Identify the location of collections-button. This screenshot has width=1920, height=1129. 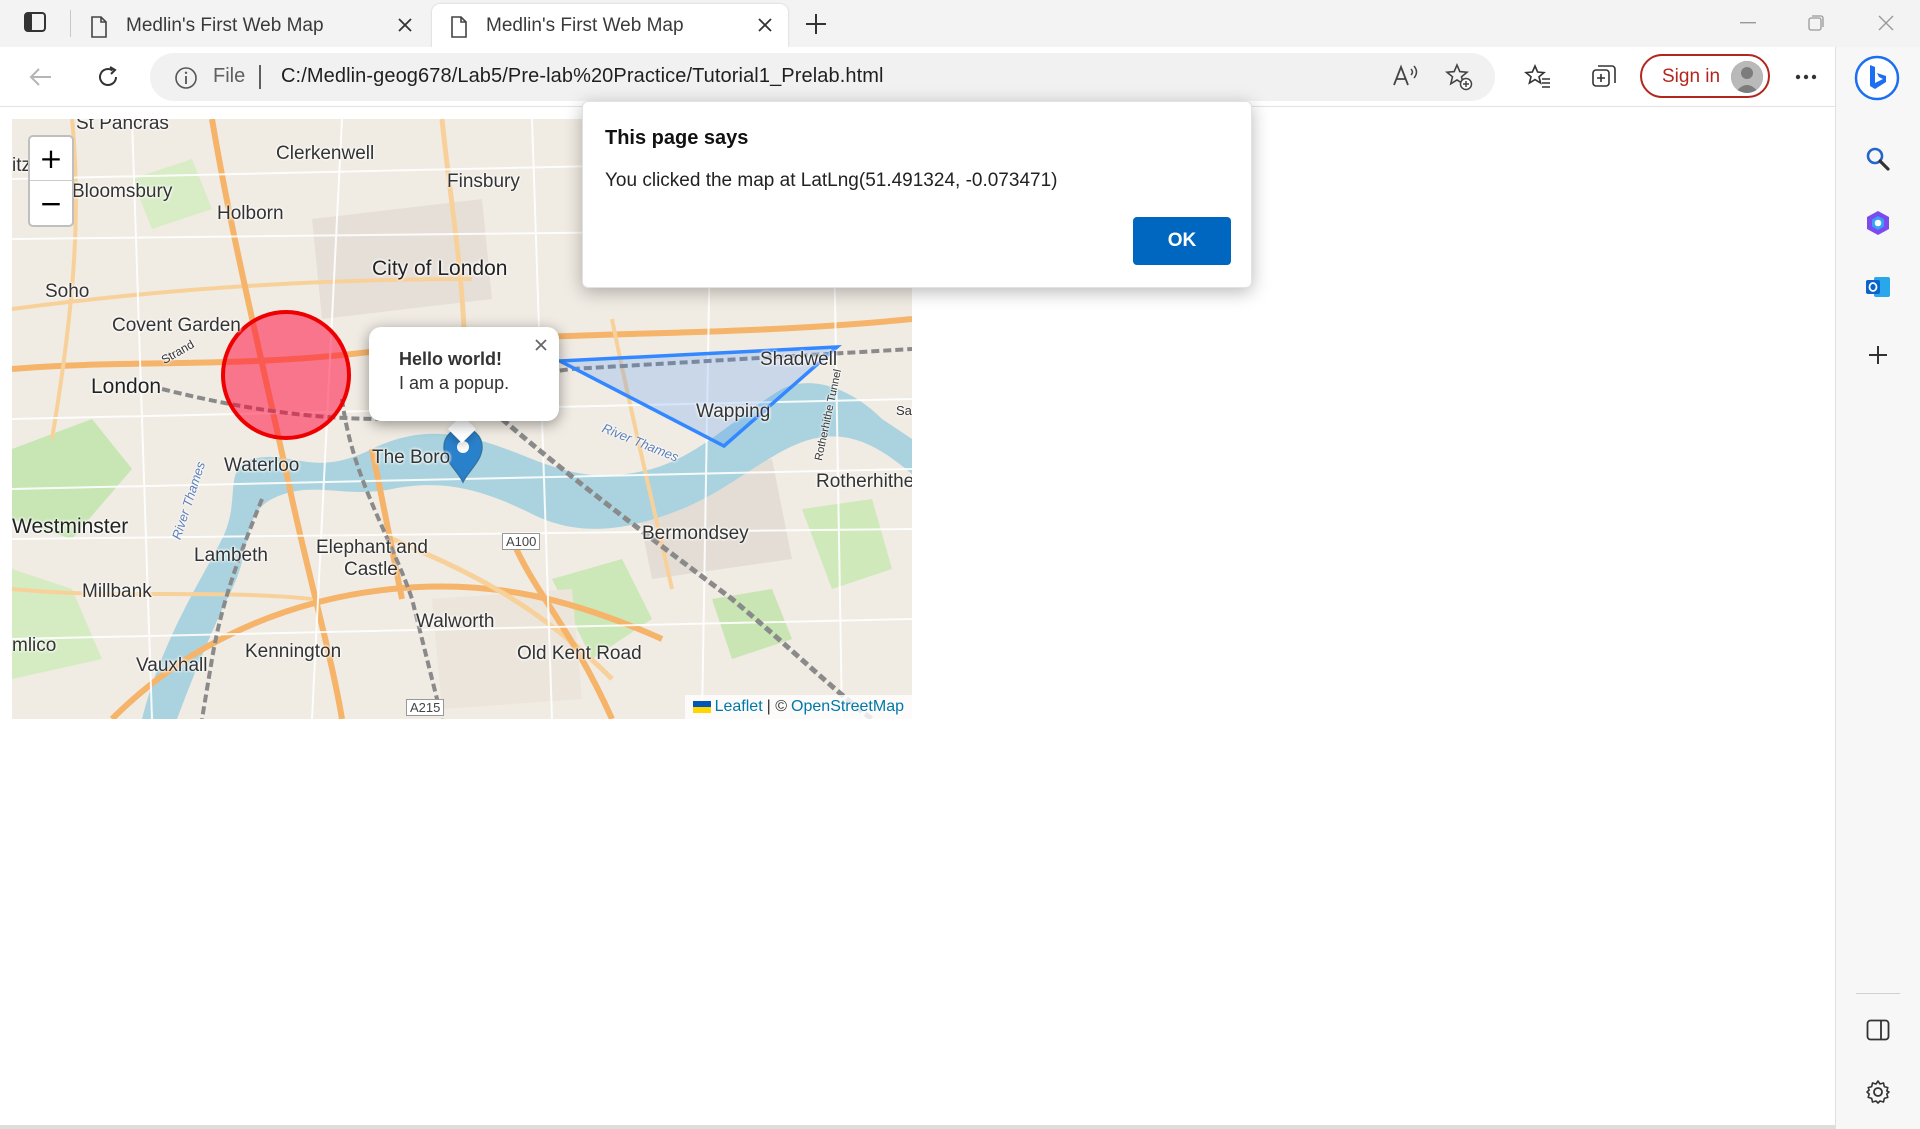
(1604, 77).